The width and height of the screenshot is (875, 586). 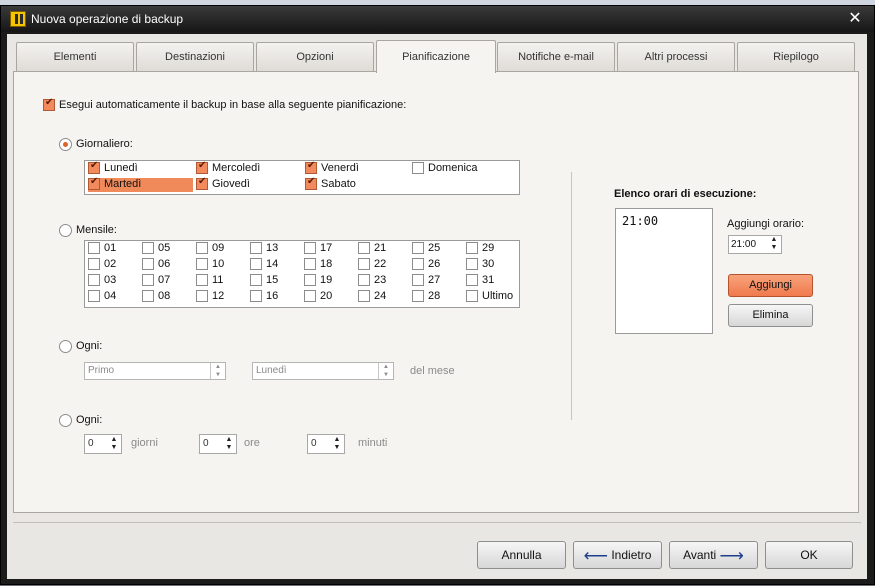 I want to click on tab-pianificazione: Pianificazione, so click(x=436, y=56).